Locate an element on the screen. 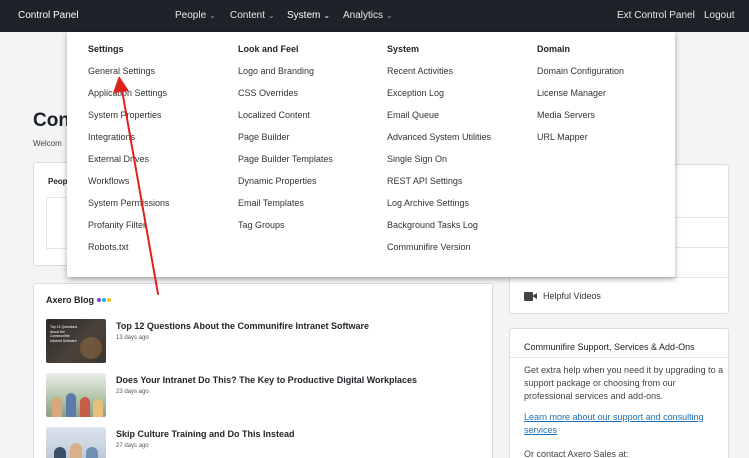 Image resolution: width=749 pixels, height=458 pixels. menu-item-license-manager: License Manager is located at coordinates (580, 98).